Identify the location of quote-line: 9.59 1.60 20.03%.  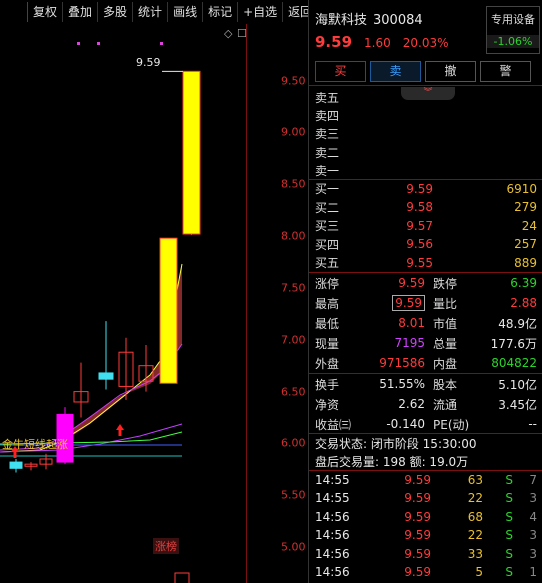
(382, 42).